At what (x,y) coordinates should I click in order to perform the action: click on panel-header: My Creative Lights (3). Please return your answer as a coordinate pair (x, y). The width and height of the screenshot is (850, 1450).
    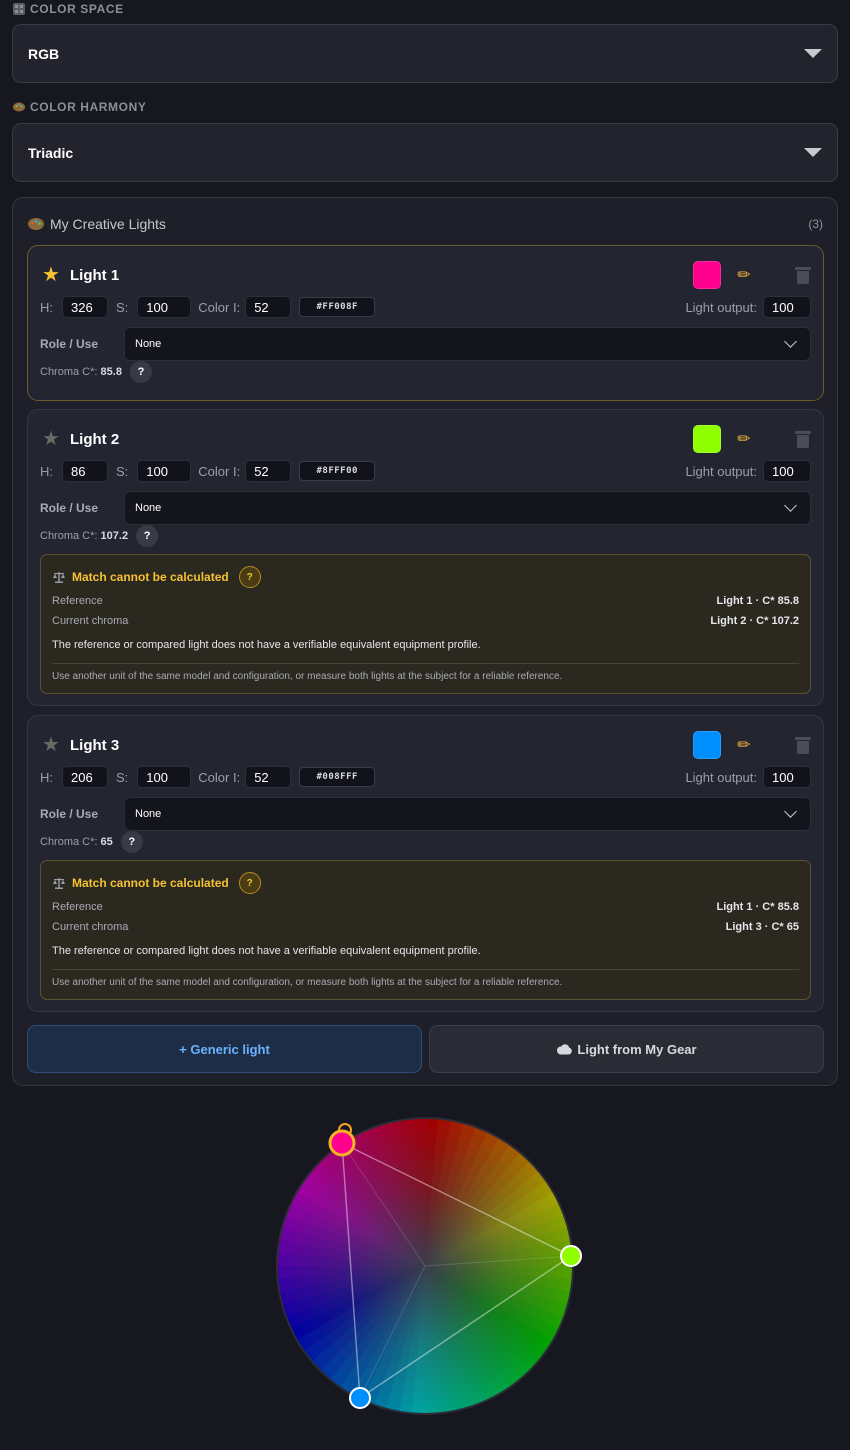
    Looking at the image, I should click on (425, 224).